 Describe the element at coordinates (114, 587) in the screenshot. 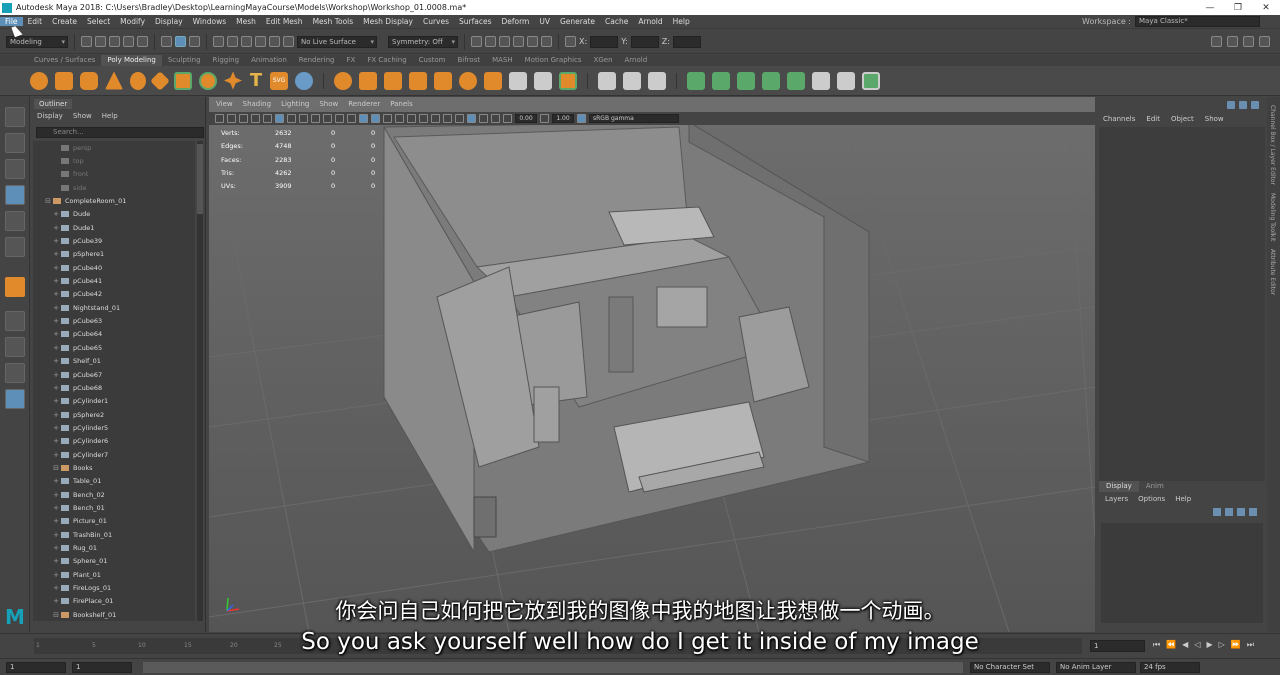

I see `outliner-item: + FireLogs_01` at that location.